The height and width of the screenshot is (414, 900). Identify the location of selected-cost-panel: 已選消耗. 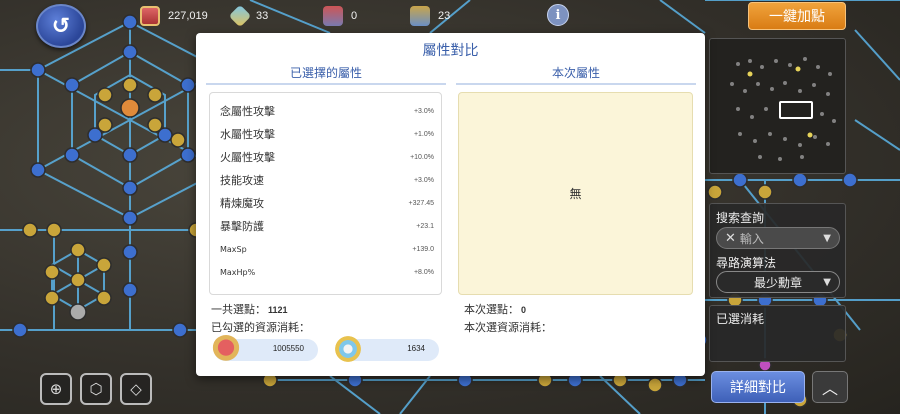
(777, 333).